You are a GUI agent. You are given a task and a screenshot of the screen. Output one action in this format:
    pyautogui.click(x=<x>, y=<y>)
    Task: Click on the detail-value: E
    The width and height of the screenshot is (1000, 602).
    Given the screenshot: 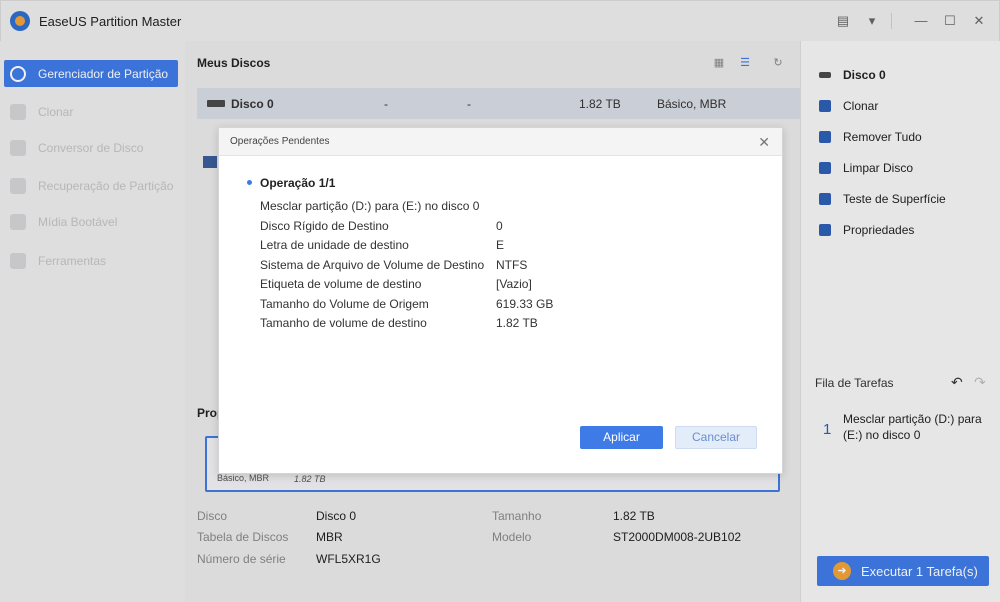 What is the action you would take?
    pyautogui.click(x=500, y=245)
    